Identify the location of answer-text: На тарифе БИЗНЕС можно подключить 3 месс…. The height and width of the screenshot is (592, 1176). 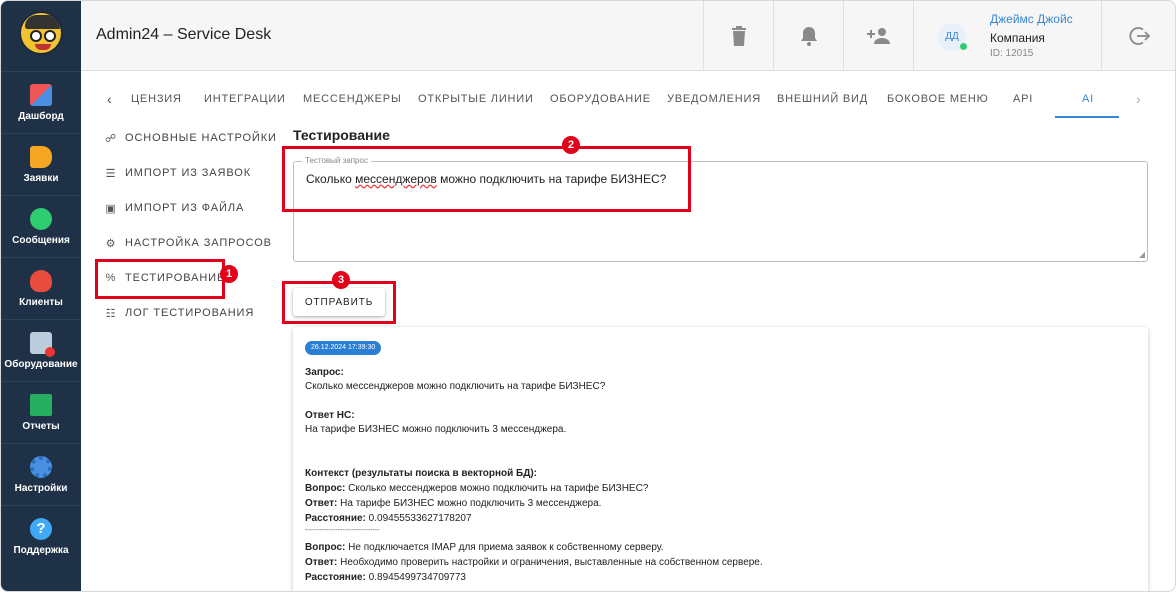
(436, 429).